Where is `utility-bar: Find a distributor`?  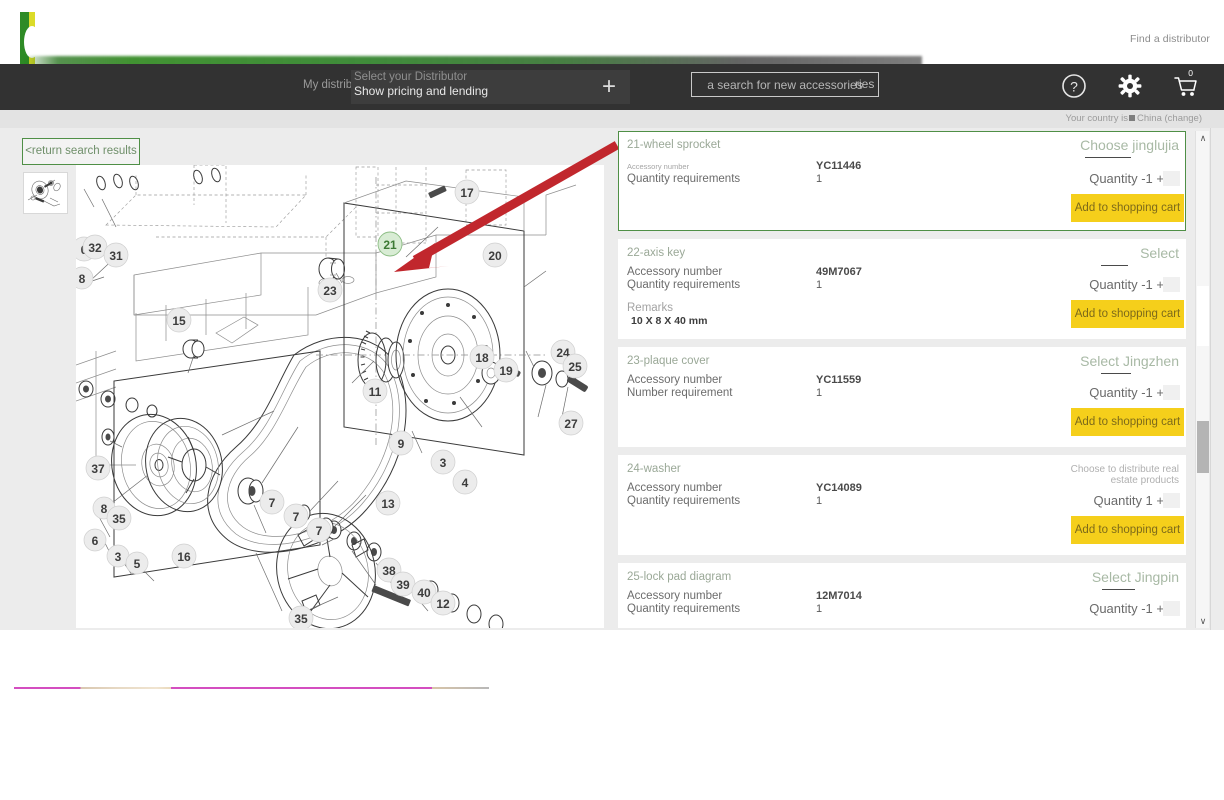 utility-bar: Find a distributor is located at coordinates (612, 37).